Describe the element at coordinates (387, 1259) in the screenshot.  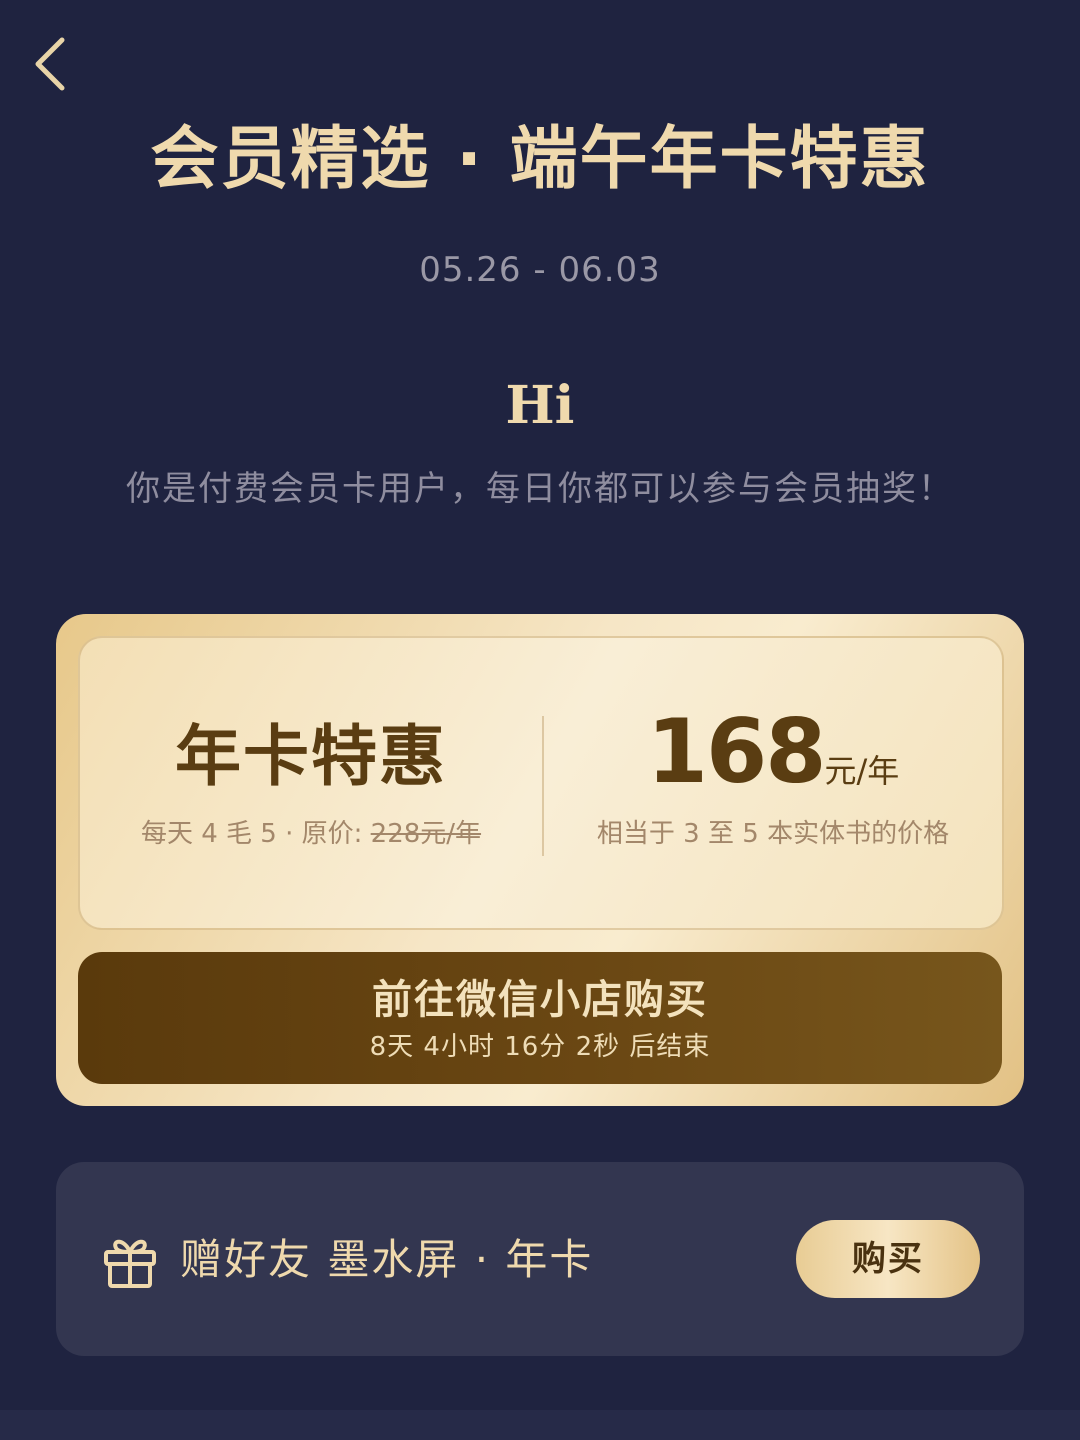
I see `gift-label: 赠好友 墨水屏 · 年卡` at that location.